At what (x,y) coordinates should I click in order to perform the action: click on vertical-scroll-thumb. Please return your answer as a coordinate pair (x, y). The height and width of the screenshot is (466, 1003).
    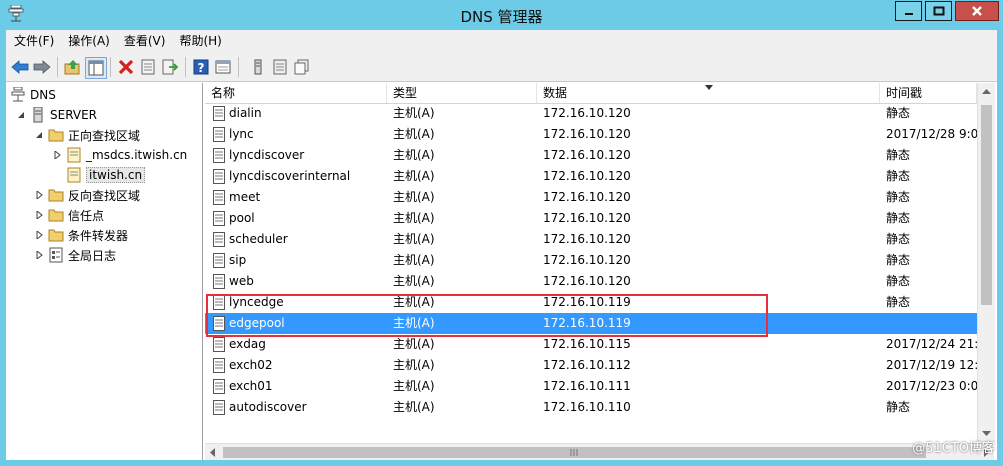
    Looking at the image, I should click on (986, 205).